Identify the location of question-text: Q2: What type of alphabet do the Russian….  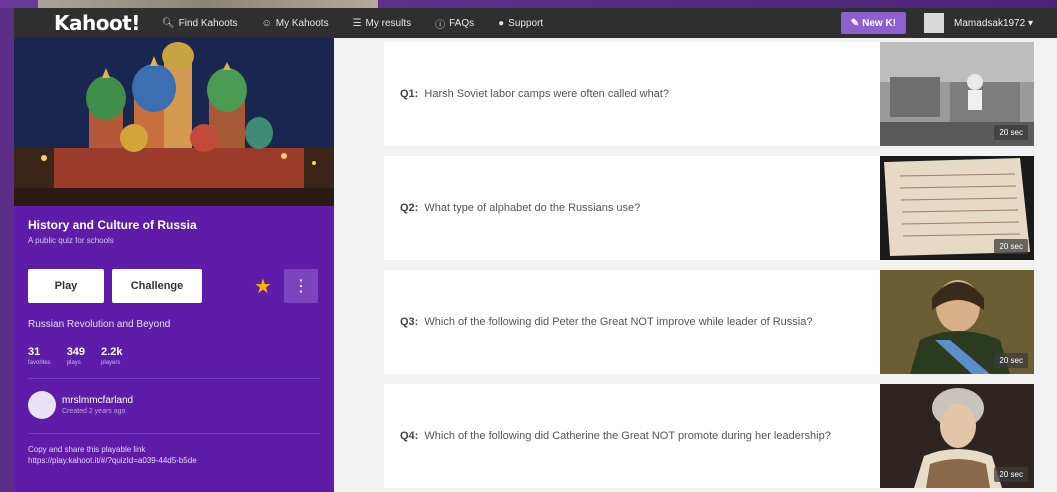
(632, 208).